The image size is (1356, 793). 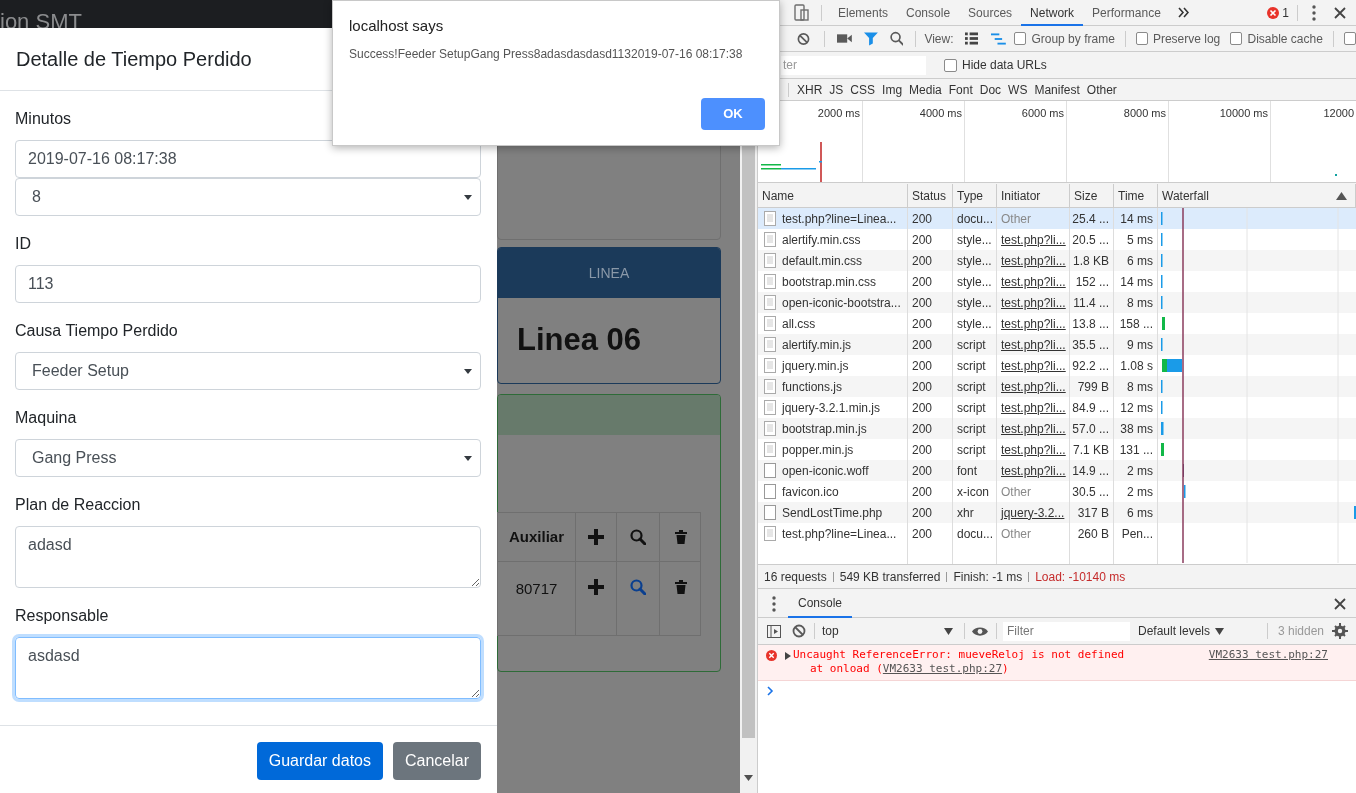 I want to click on request-row: SendLostTime.php 200 xhr jquery-3.2... 317 B 6 ms, so click(x=958, y=512).